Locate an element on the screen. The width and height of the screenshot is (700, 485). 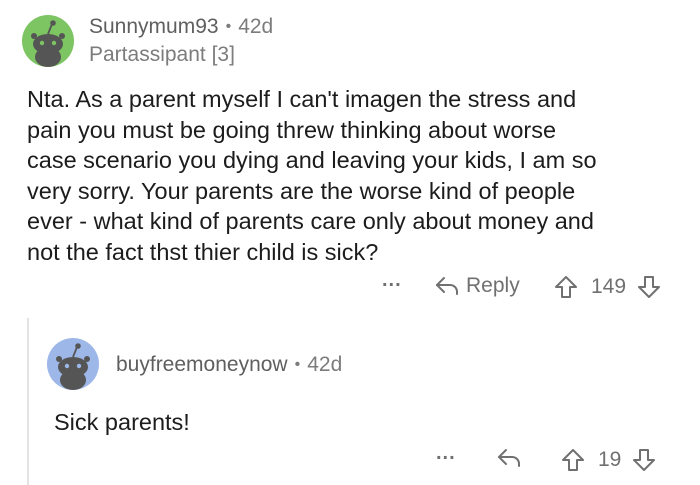
reply-age: 42d is located at coordinates (325, 364).